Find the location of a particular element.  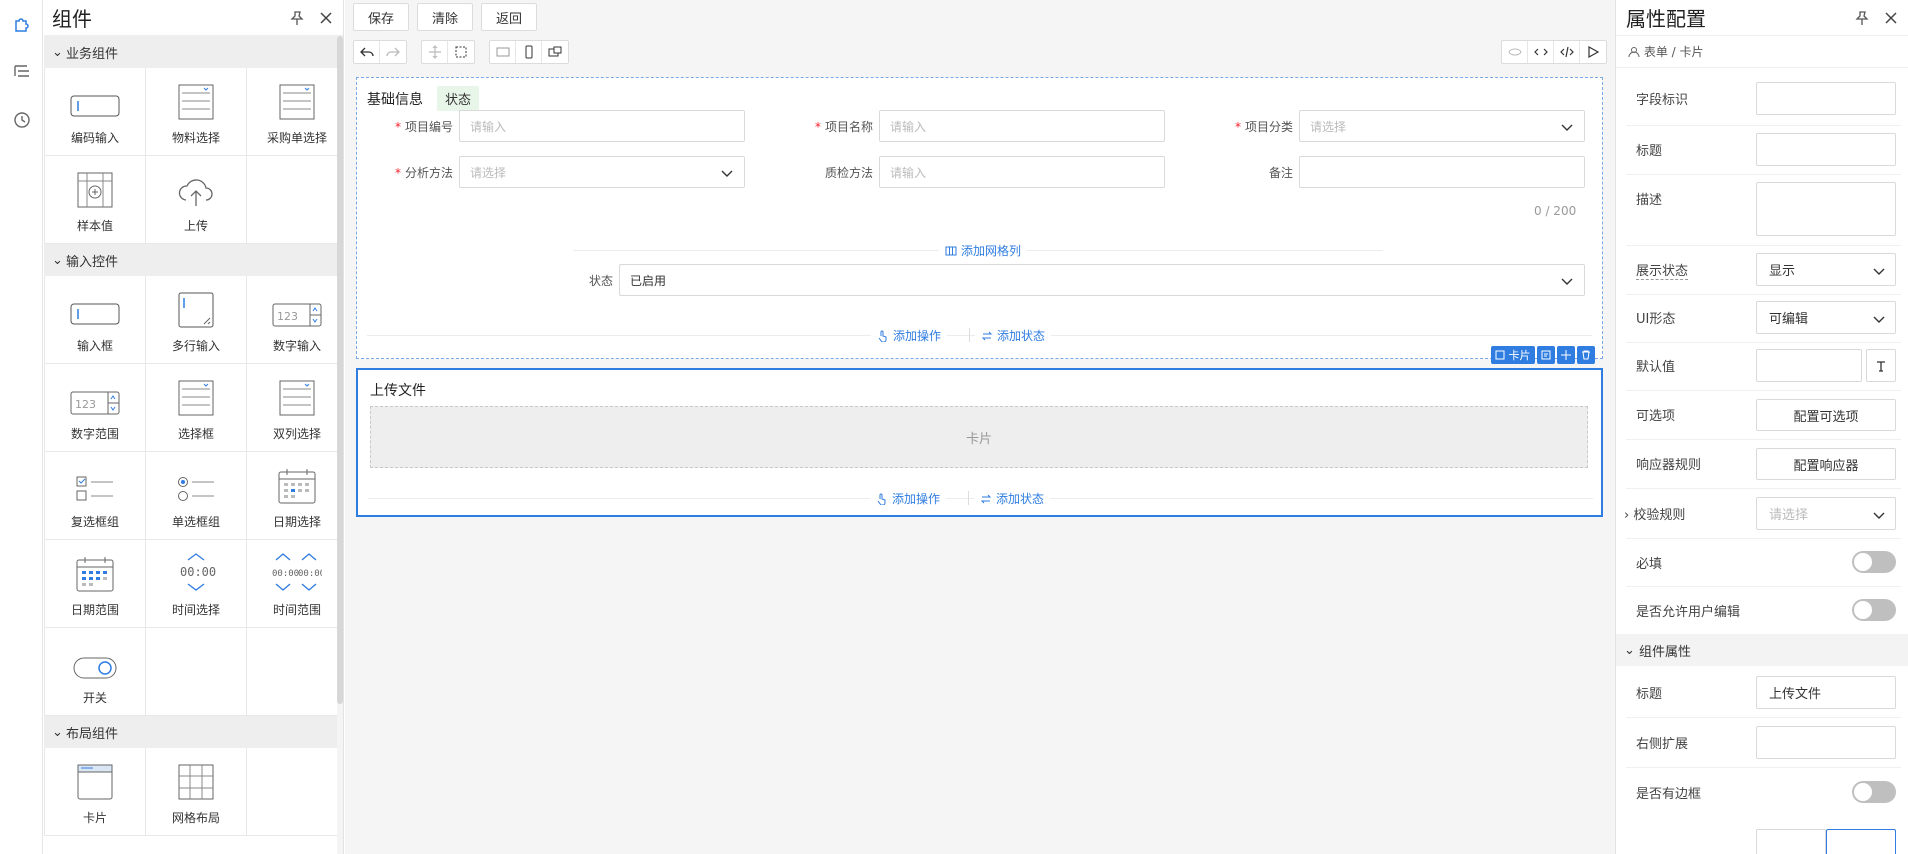

component-title-input: 上传文件 is located at coordinates (1826, 692).